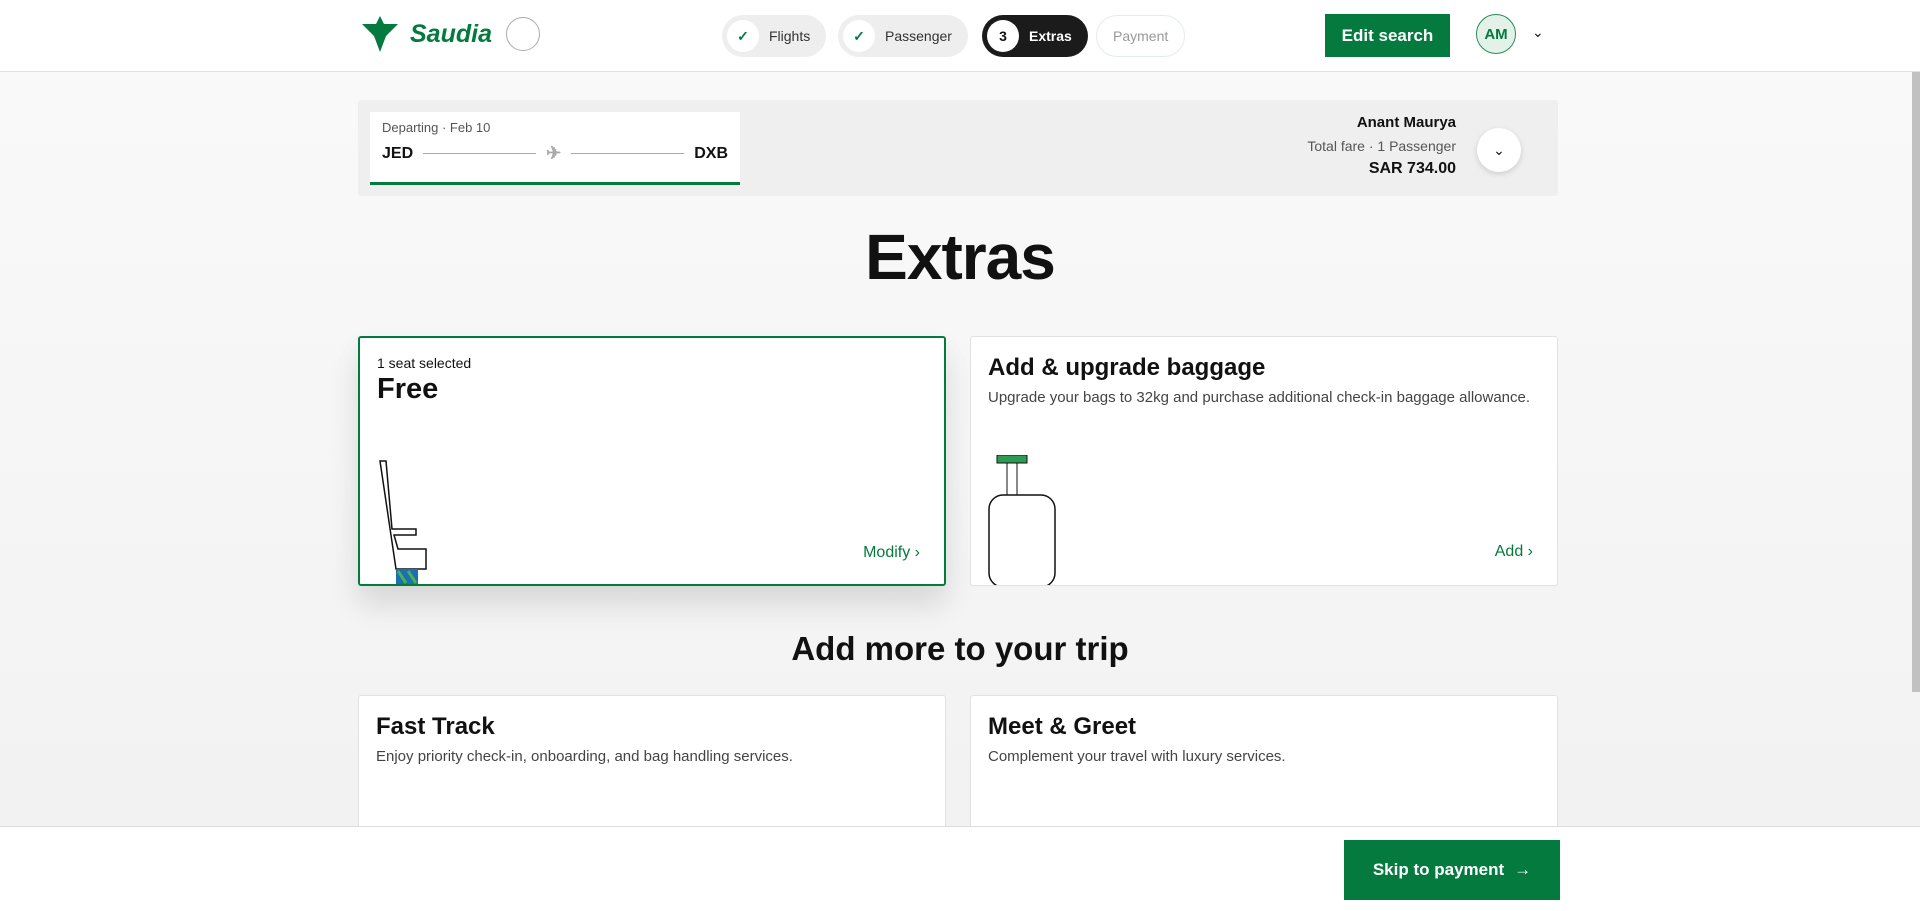 The height and width of the screenshot is (911, 1920). What do you see at coordinates (554, 153) in the screenshot?
I see `plane-icon: ✈` at bounding box center [554, 153].